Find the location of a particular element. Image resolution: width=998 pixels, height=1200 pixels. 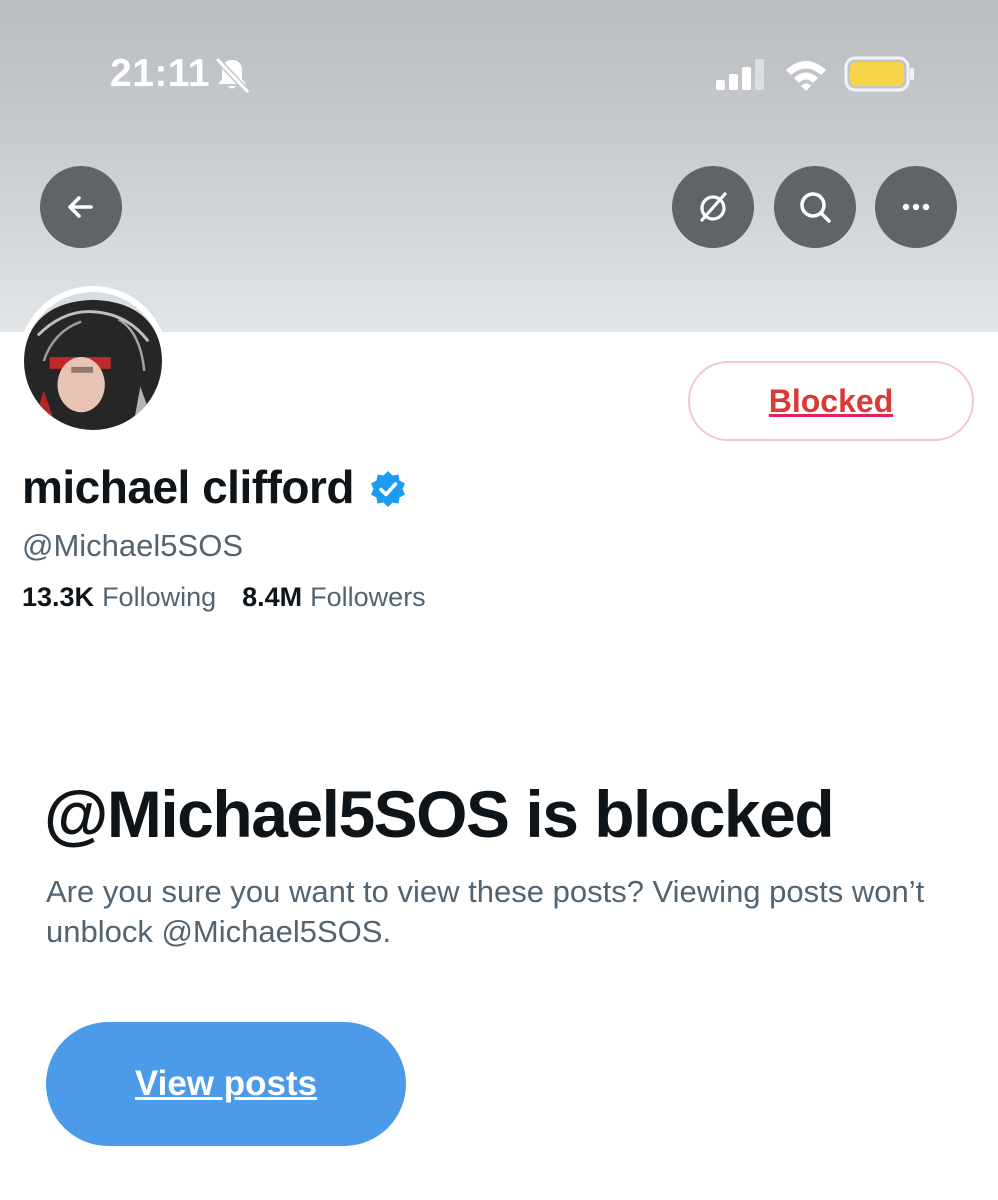

signal-icon is located at coordinates (740, 74).